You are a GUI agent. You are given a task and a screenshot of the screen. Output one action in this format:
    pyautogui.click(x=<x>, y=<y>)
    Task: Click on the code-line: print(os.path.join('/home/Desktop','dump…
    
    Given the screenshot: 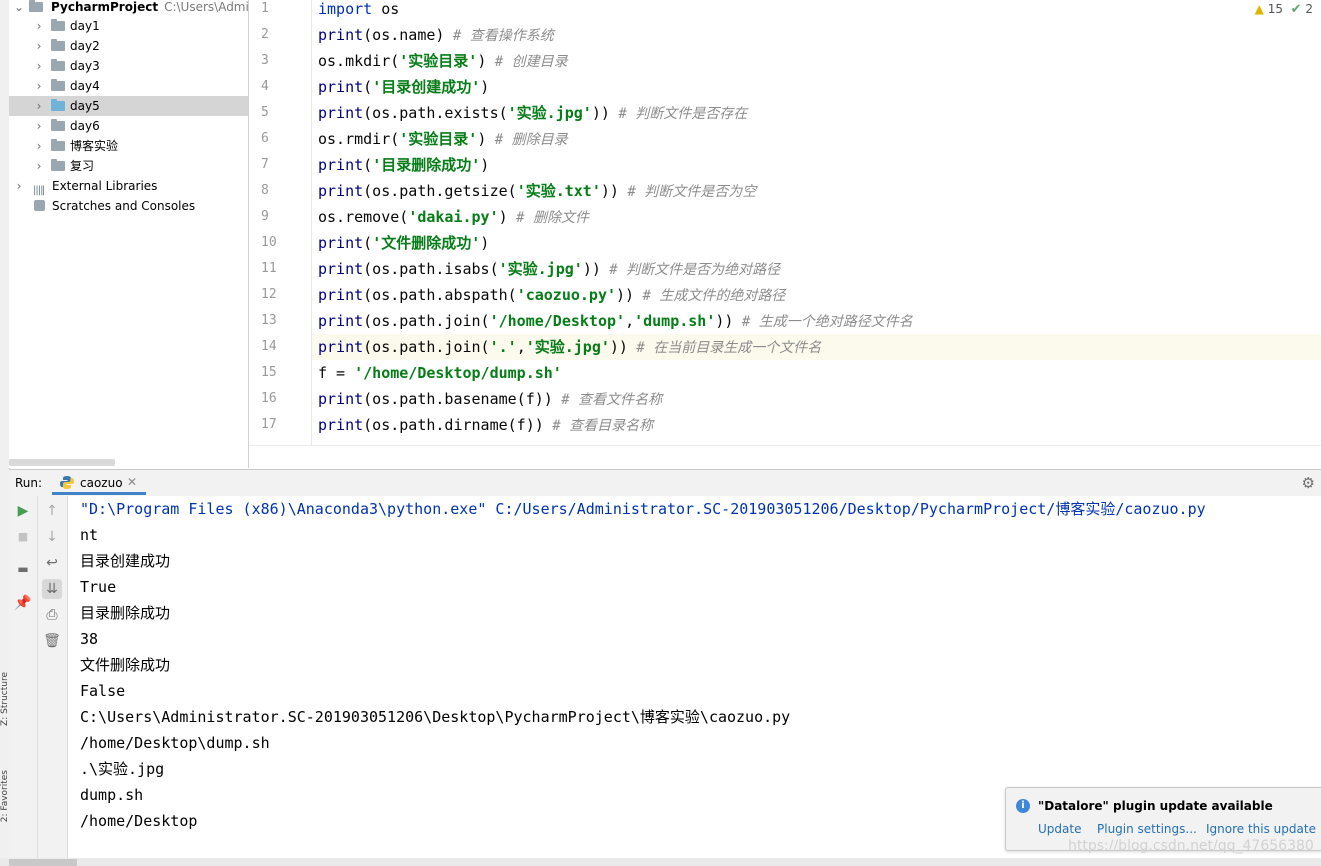 What is the action you would take?
    pyautogui.click(x=615, y=325)
    